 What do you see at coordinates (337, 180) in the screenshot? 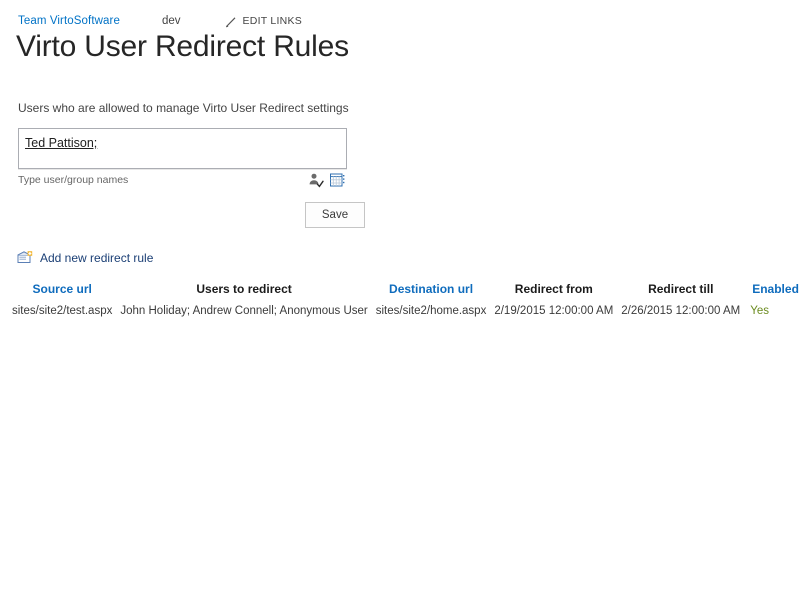
I see `address-book-icon` at bounding box center [337, 180].